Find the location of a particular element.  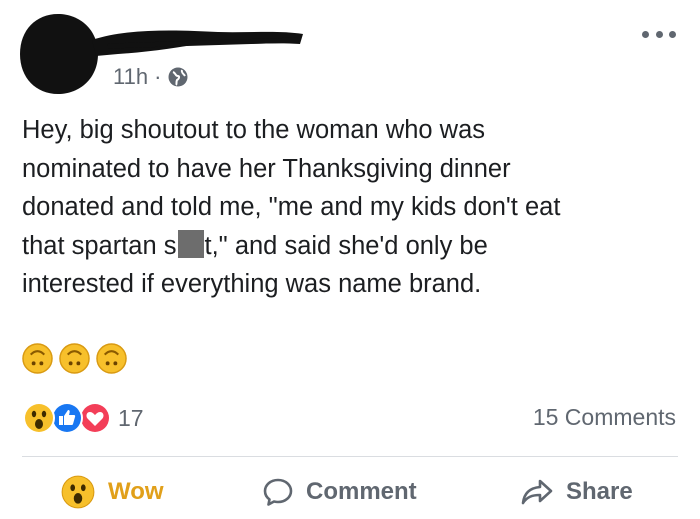

post-text-line: interested if everything was name brand. is located at coordinates (252, 284).